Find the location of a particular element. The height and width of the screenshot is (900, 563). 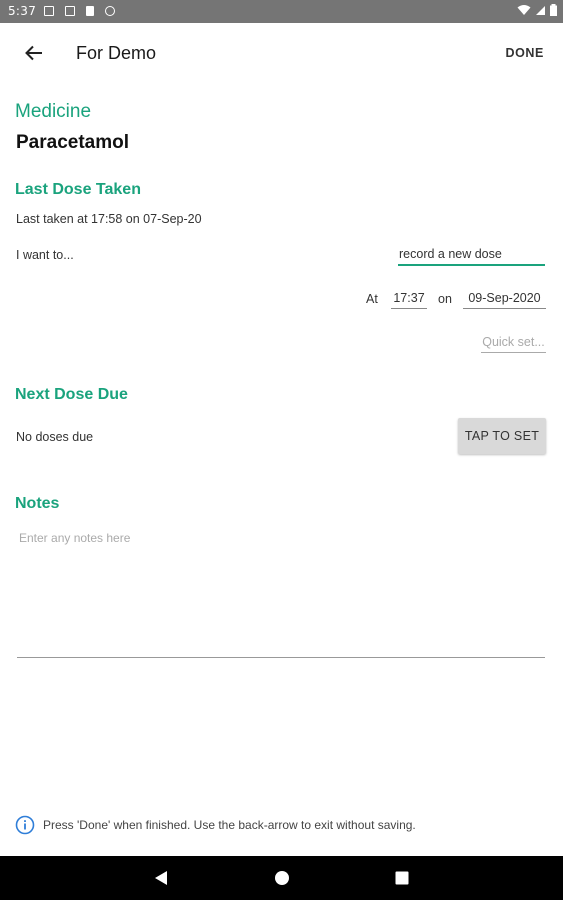

last-dose-section-title: Last Dose Taken is located at coordinates (78, 189).